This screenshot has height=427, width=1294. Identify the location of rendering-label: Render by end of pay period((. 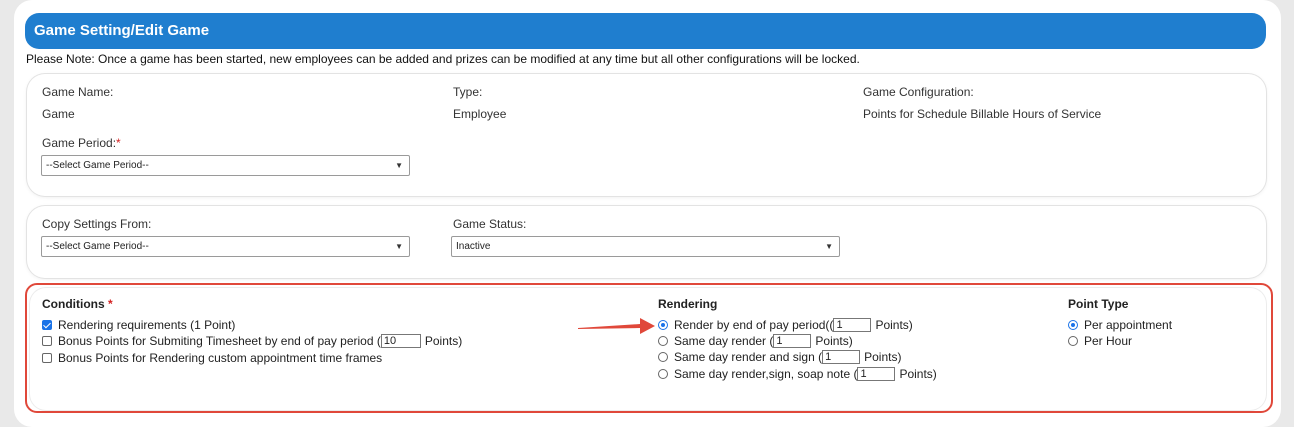
(754, 325).